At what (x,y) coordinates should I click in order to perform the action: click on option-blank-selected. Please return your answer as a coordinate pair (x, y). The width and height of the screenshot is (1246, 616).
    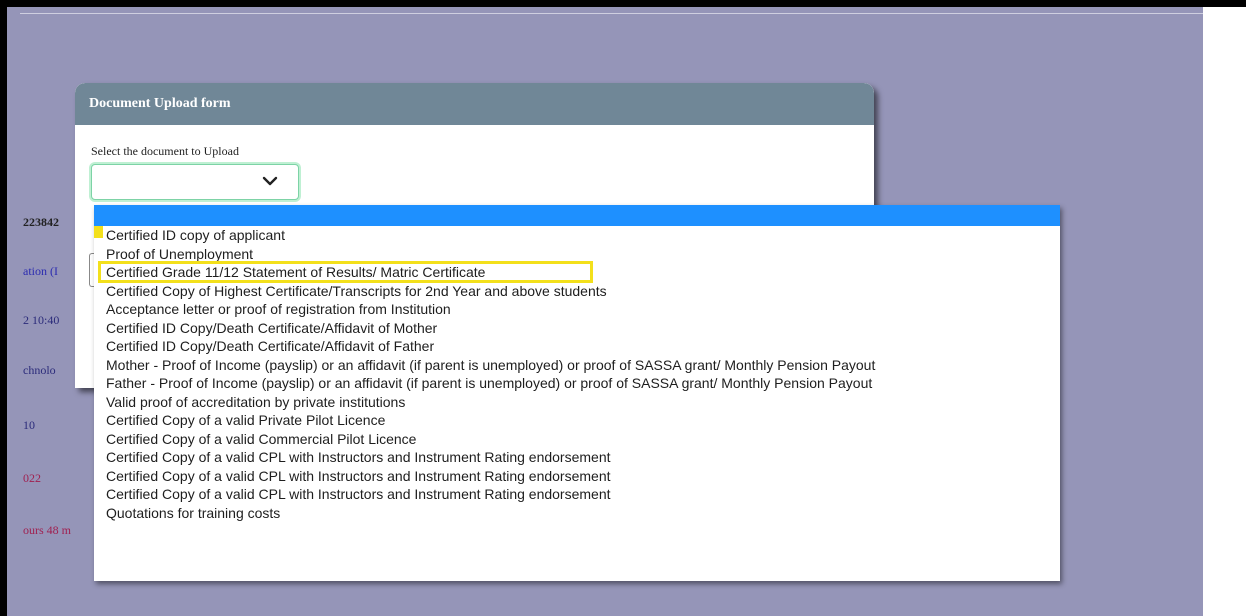
    Looking at the image, I should click on (577, 215).